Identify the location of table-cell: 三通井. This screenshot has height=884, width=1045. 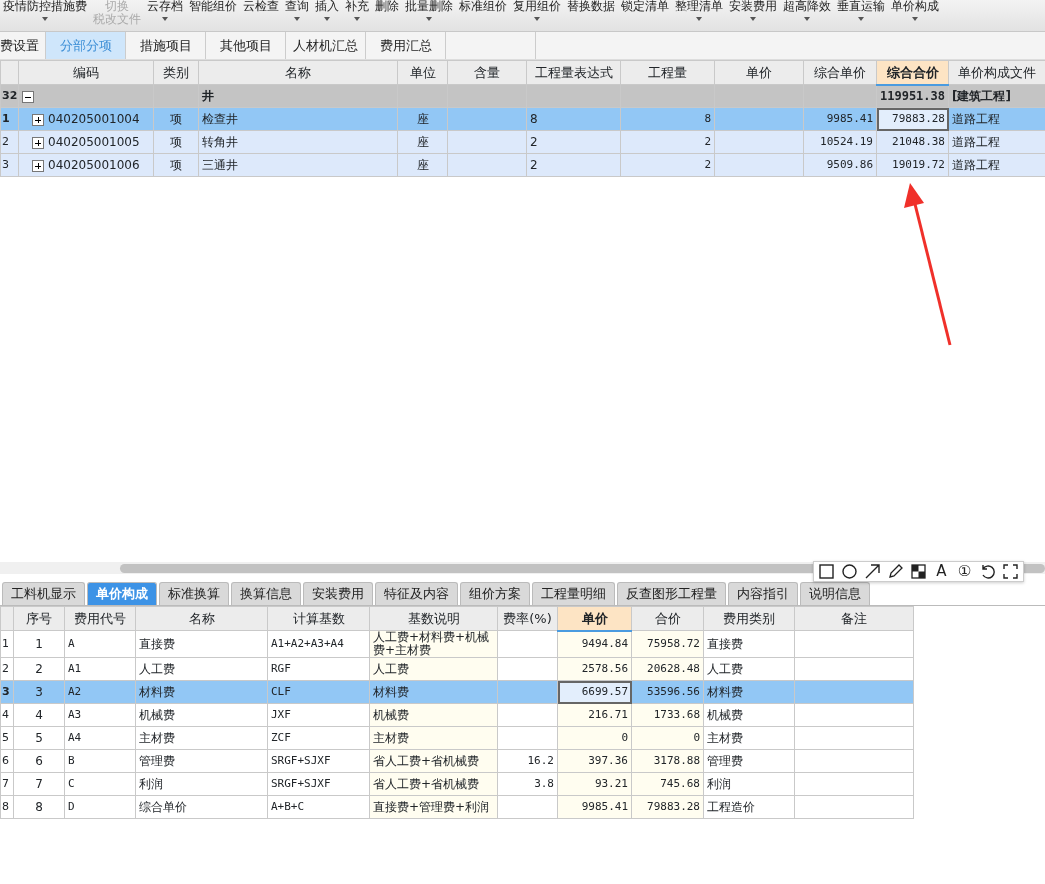
(298, 165).